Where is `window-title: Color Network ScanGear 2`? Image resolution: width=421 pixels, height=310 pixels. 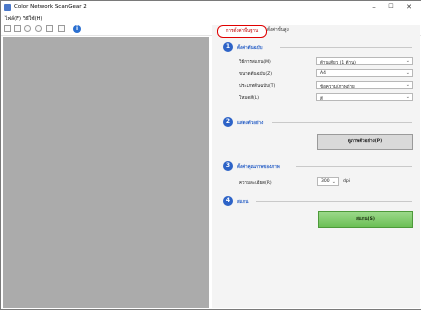 window-title: Color Network ScanGear 2 is located at coordinates (50, 7).